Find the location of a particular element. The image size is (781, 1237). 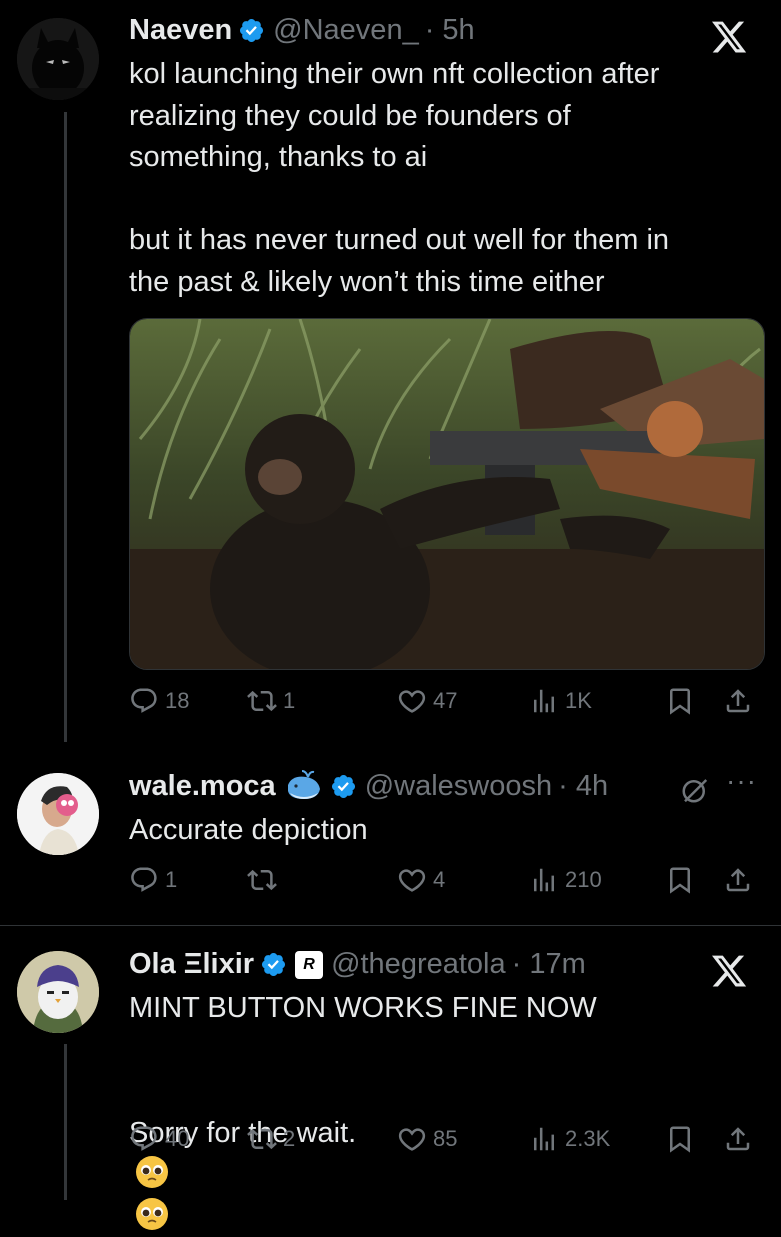

like-button: 85 is located at coordinates (427, 1139).